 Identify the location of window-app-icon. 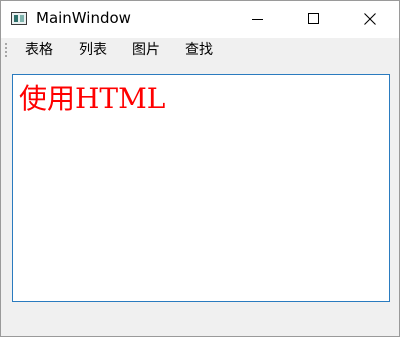
(19, 18).